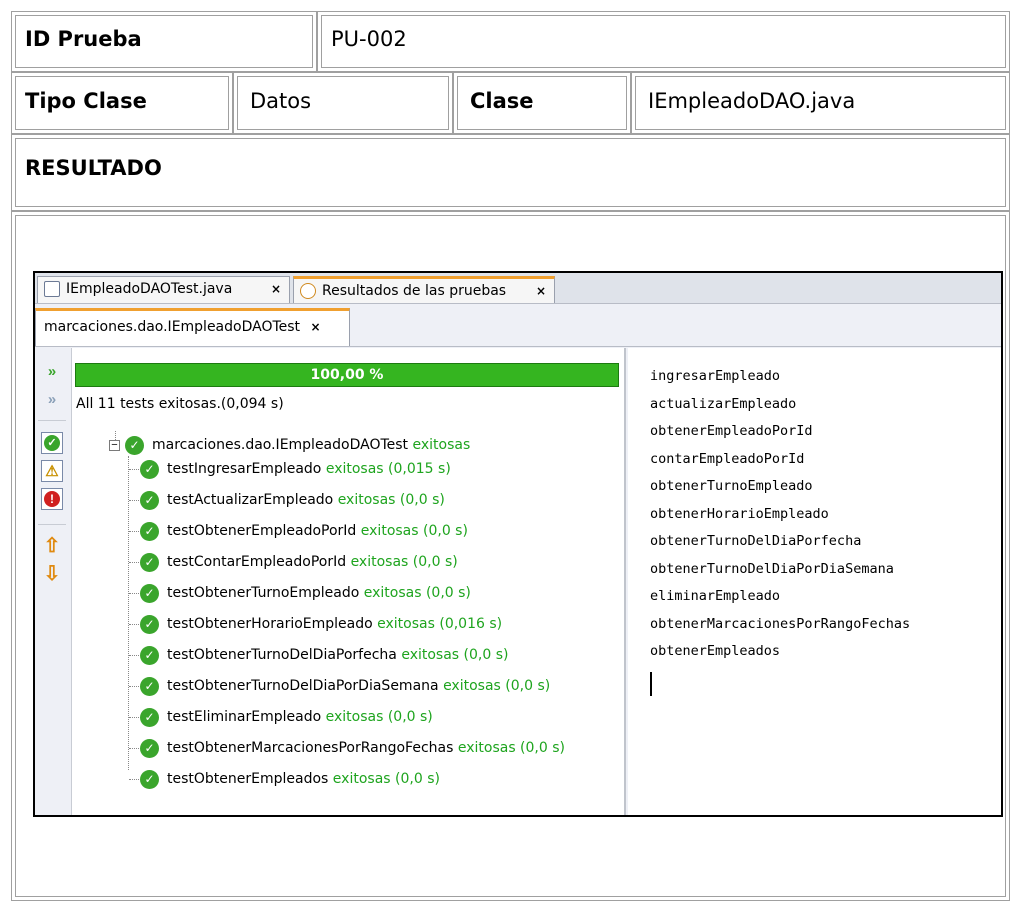 The height and width of the screenshot is (901, 1010). Describe the element at coordinates (52, 471) in the screenshot. I see `show-warnings-icon: ⚠` at that location.